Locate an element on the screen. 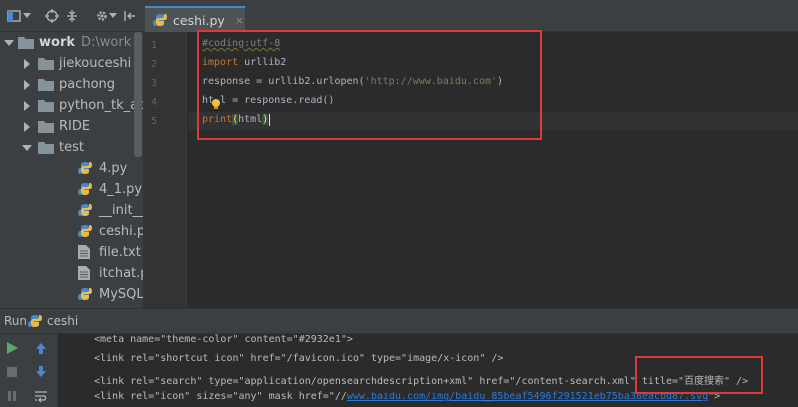 The image size is (798, 407). project-toolbar is located at coordinates (71, 16).